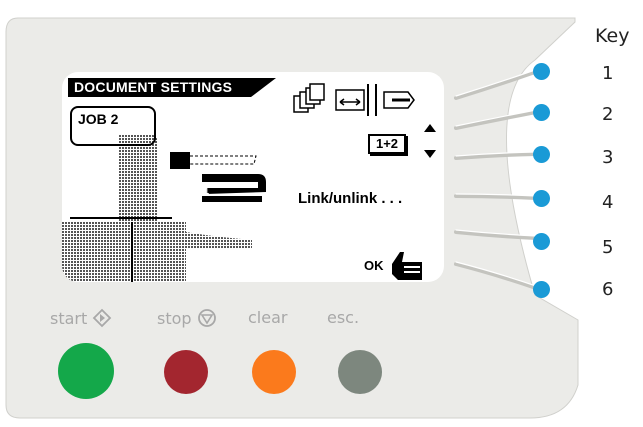 The image size is (643, 427). What do you see at coordinates (608, 289) in the screenshot?
I see `key-number-6: 6` at bounding box center [608, 289].